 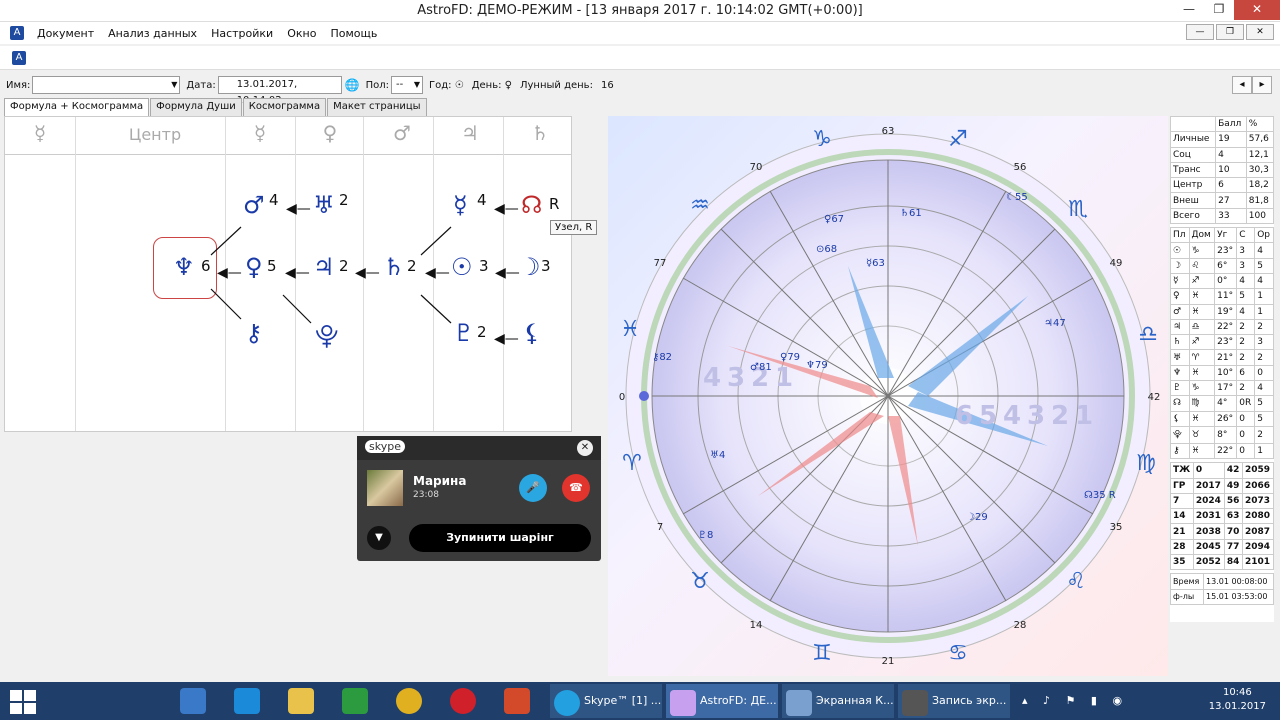 What do you see at coordinates (790, 357) in the screenshot?
I see `planet-marker: ♀79` at bounding box center [790, 357].